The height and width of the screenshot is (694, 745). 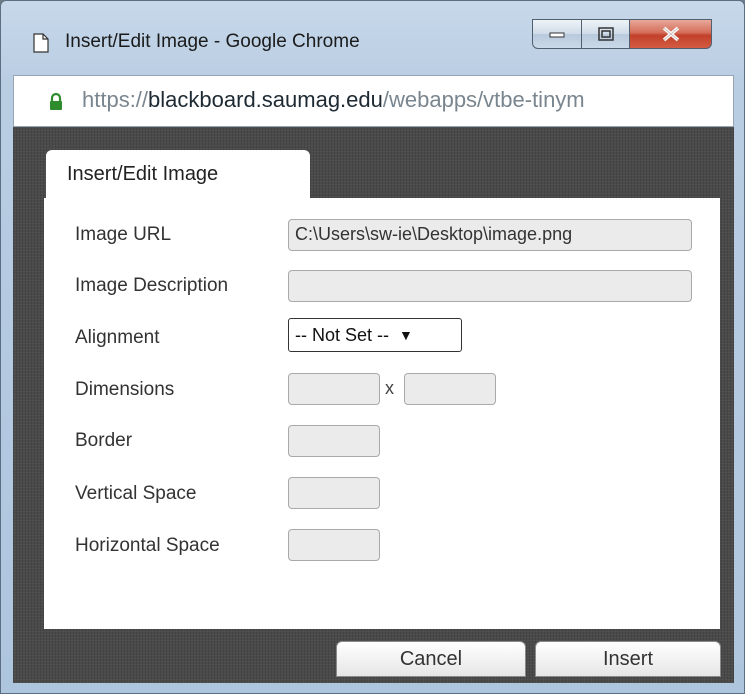 I want to click on title-bar: Insert/Edit Image - Google Chrome, so click(x=372, y=38).